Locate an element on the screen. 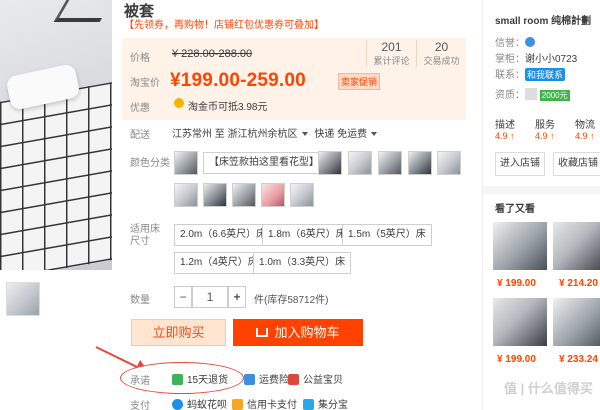 This screenshot has width=600, height=410. keeper-label: 掌柜： is located at coordinates (510, 59).